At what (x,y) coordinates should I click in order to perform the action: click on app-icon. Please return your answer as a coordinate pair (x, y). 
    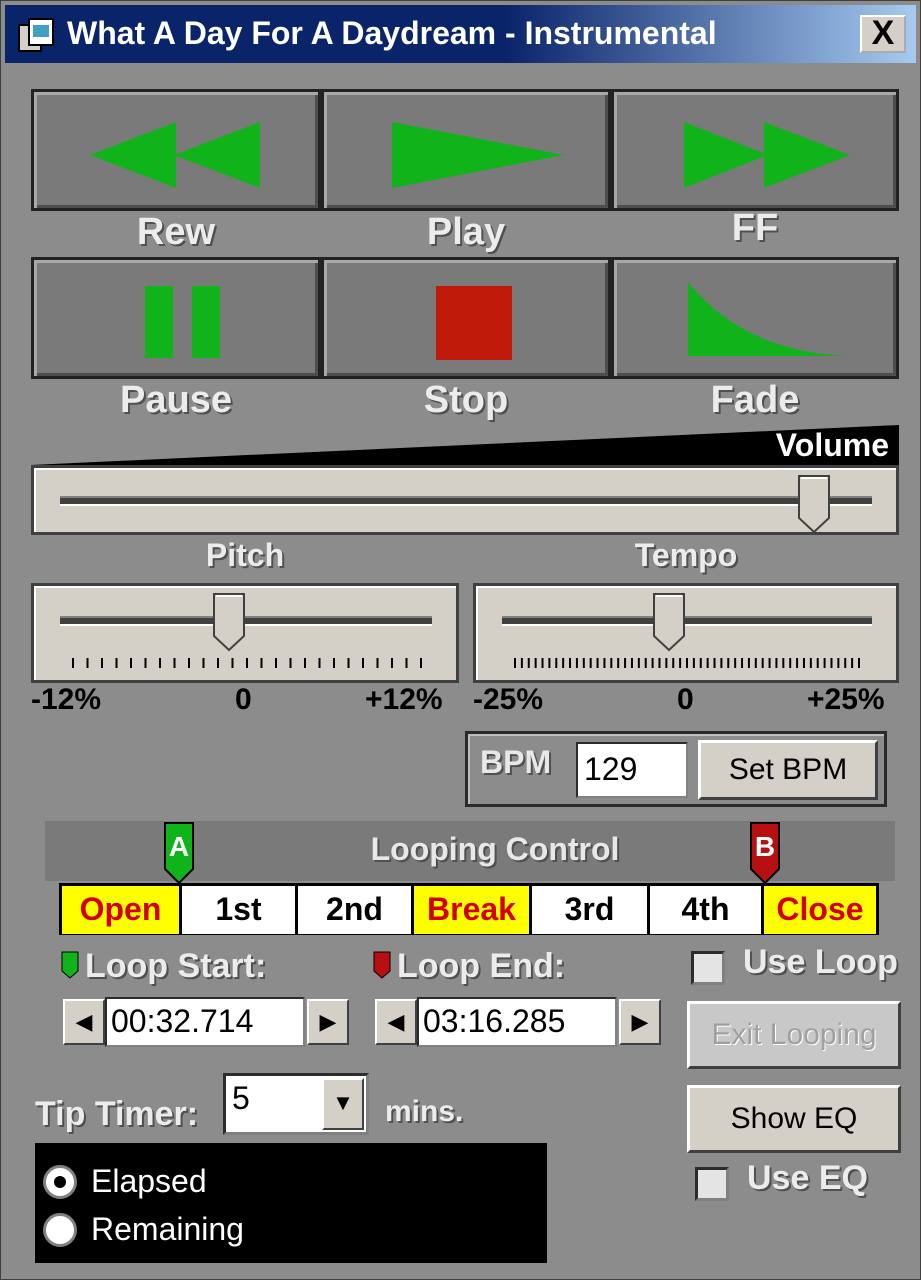
    Looking at the image, I should click on (36, 35).